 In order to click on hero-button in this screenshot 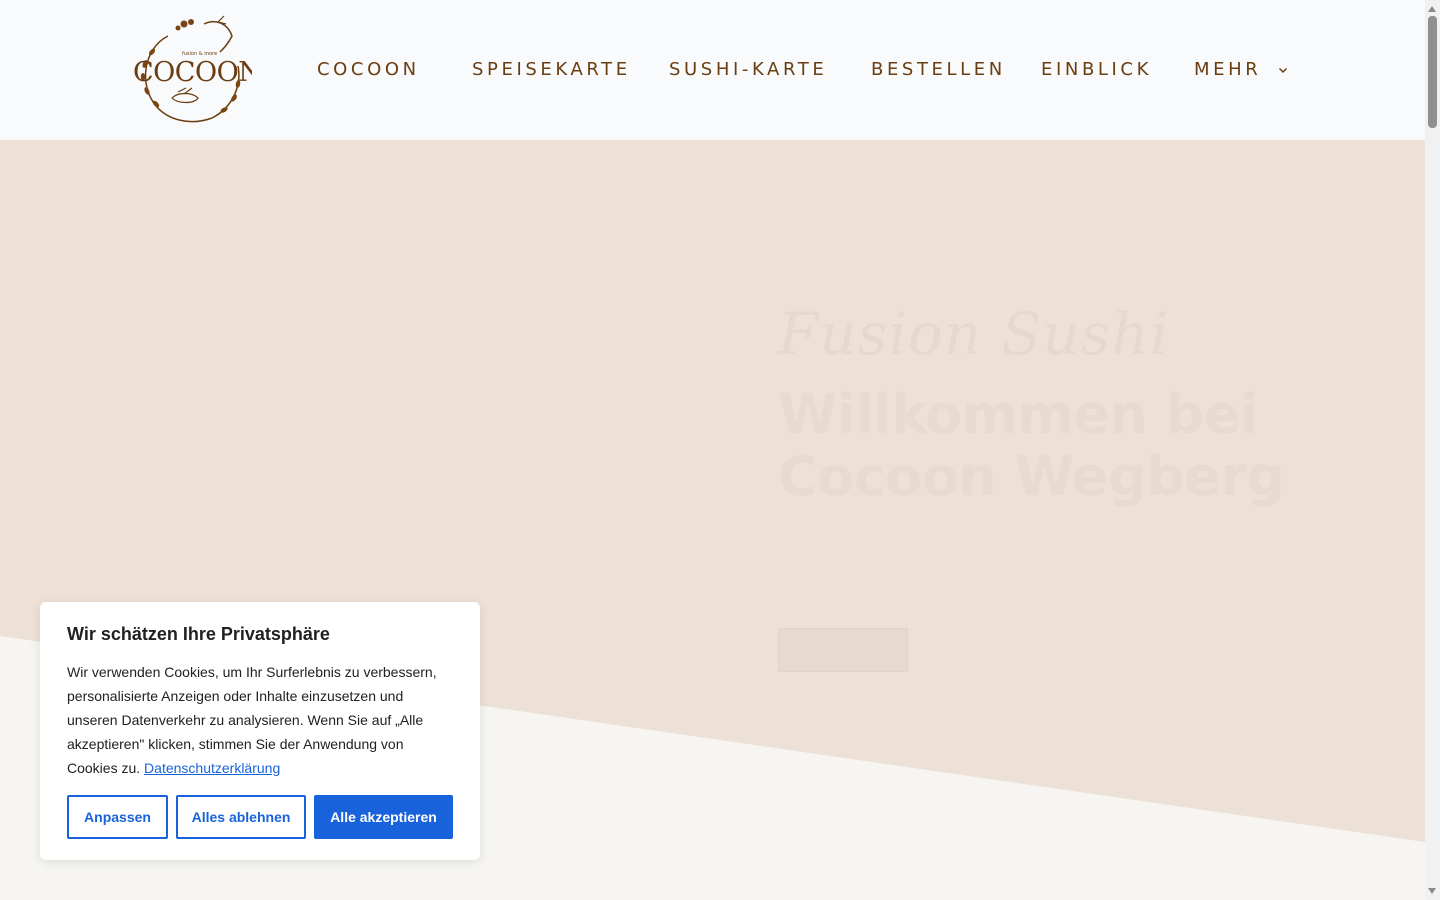, I will do `click(843, 650)`.